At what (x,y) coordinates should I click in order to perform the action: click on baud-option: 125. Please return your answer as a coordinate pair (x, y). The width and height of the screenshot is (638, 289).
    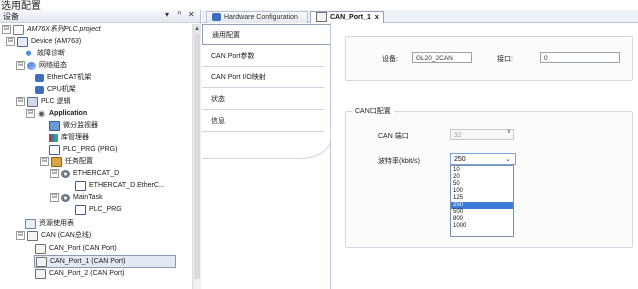
    Looking at the image, I should click on (482, 198).